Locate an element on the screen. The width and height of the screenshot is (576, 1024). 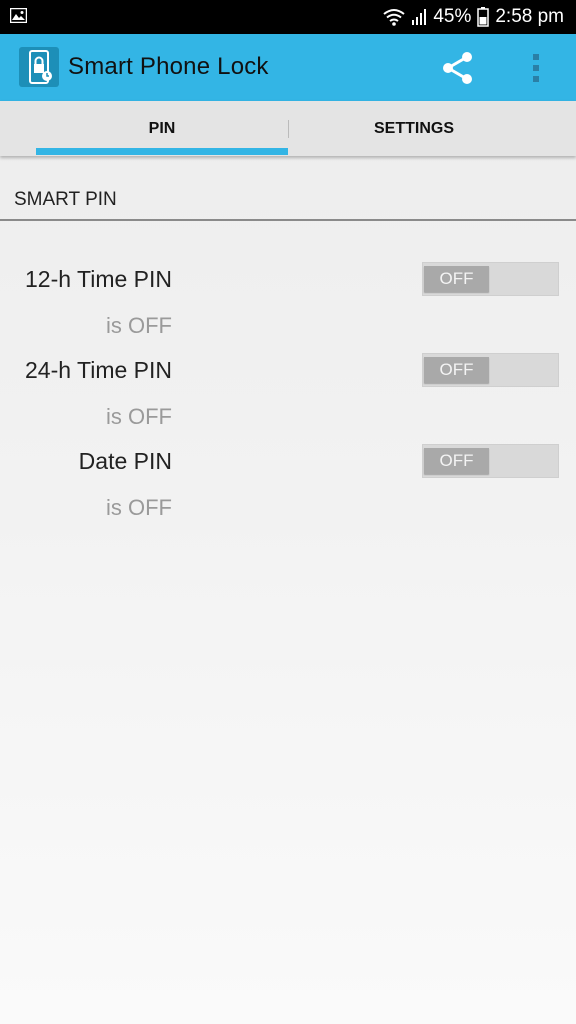
share-button is located at coordinates (458, 68).